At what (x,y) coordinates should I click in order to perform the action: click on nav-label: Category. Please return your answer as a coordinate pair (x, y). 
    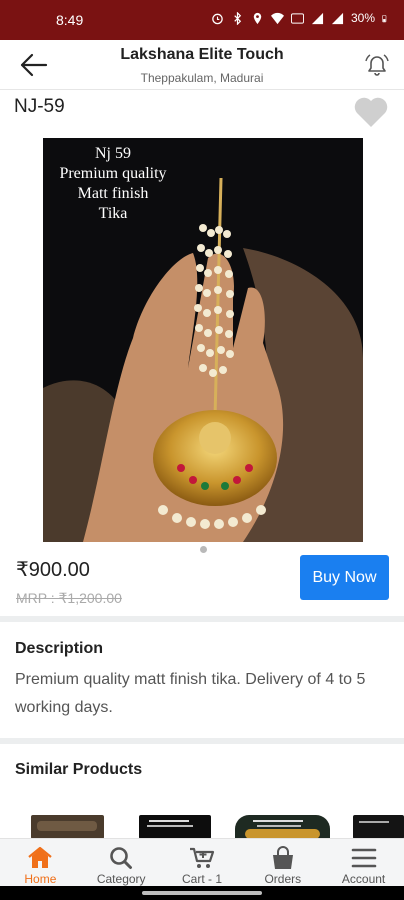
    Looking at the image, I should click on (121, 879).